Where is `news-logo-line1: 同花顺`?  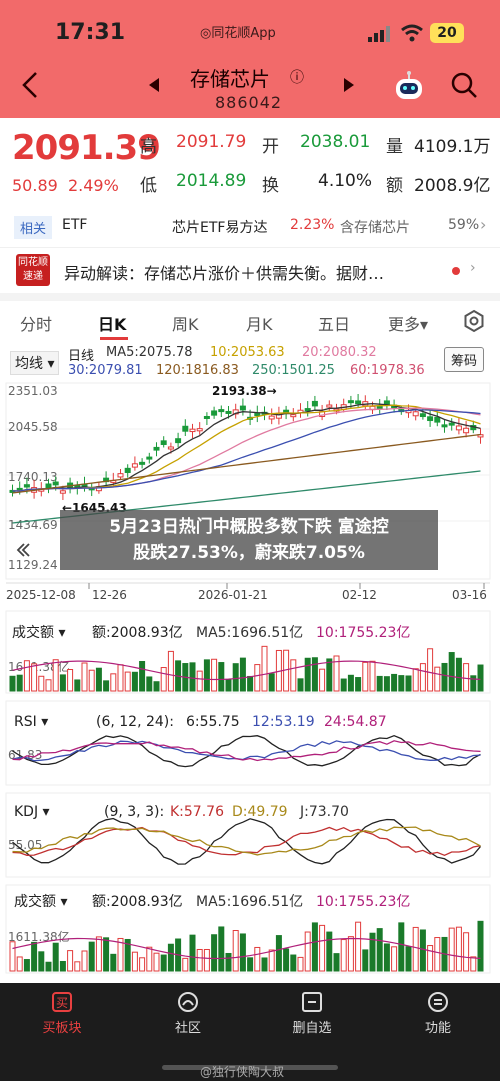
news-logo-line1: 同花顺 is located at coordinates (33, 262).